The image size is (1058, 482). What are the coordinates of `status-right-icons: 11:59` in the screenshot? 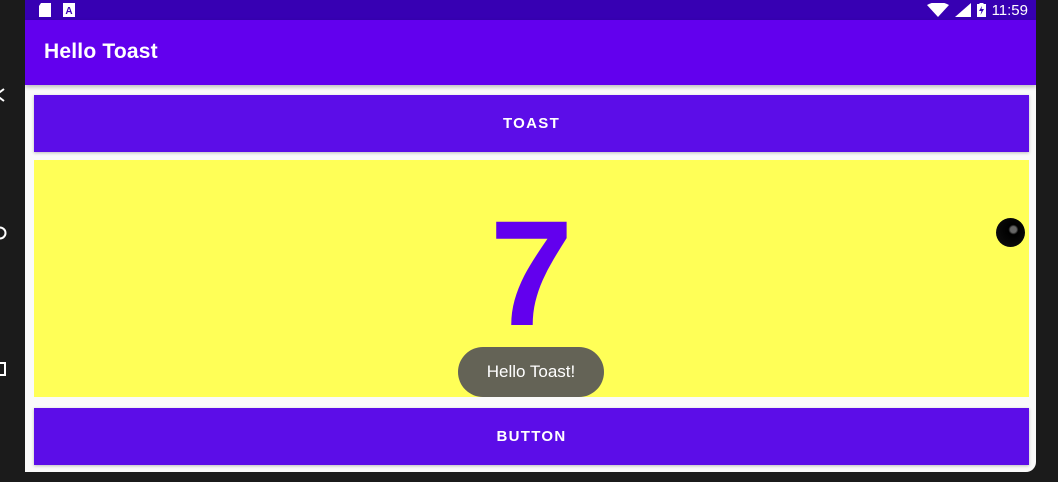 It's located at (977, 10).